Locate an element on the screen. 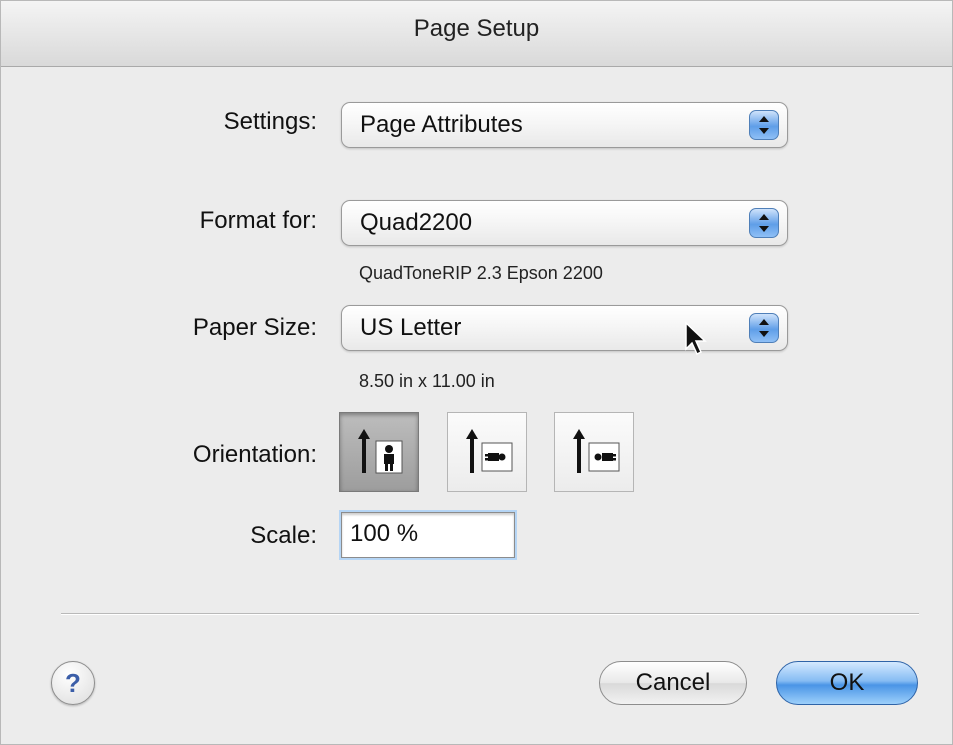  orientation-landscape-left-button is located at coordinates (487, 452).